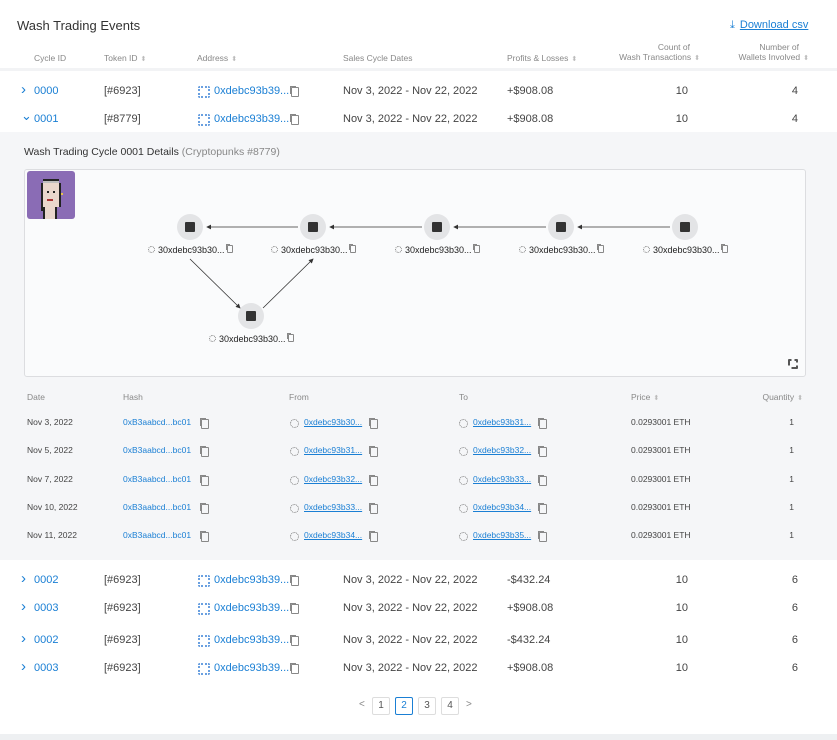 This screenshot has height=740, width=837. I want to click on page-2-button: 2, so click(404, 706).